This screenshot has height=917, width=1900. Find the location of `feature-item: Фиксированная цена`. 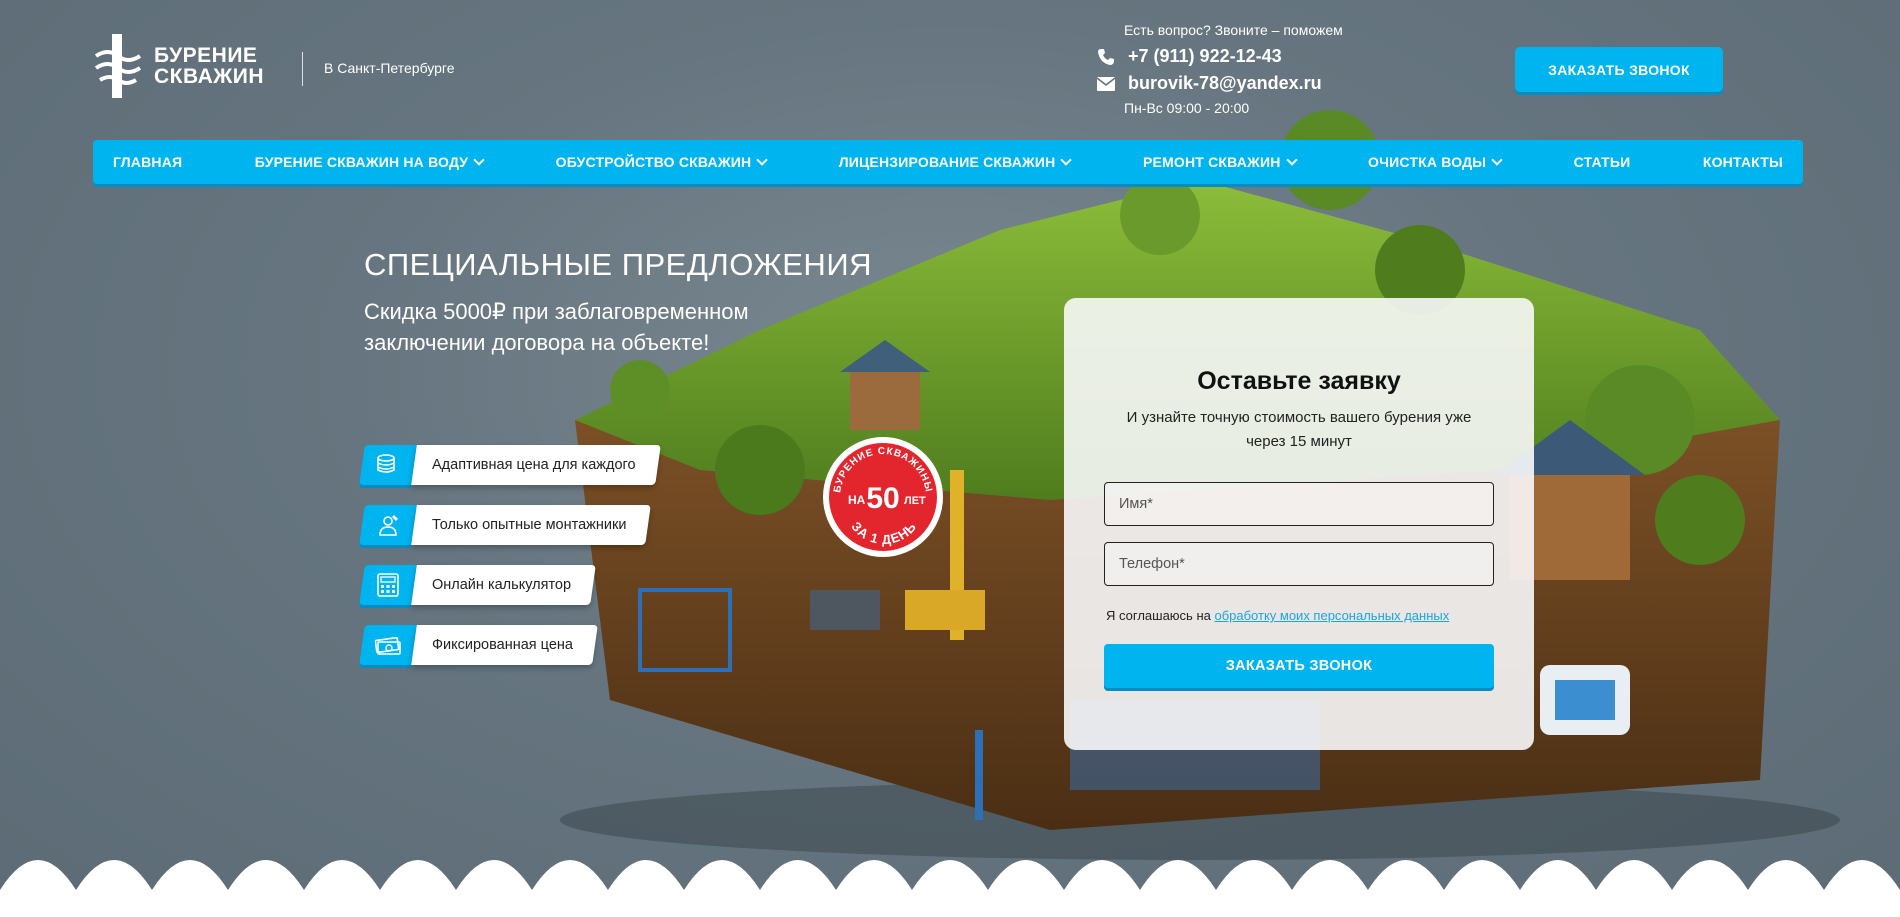

feature-item: Фиксированная цена is located at coordinates (478, 645).